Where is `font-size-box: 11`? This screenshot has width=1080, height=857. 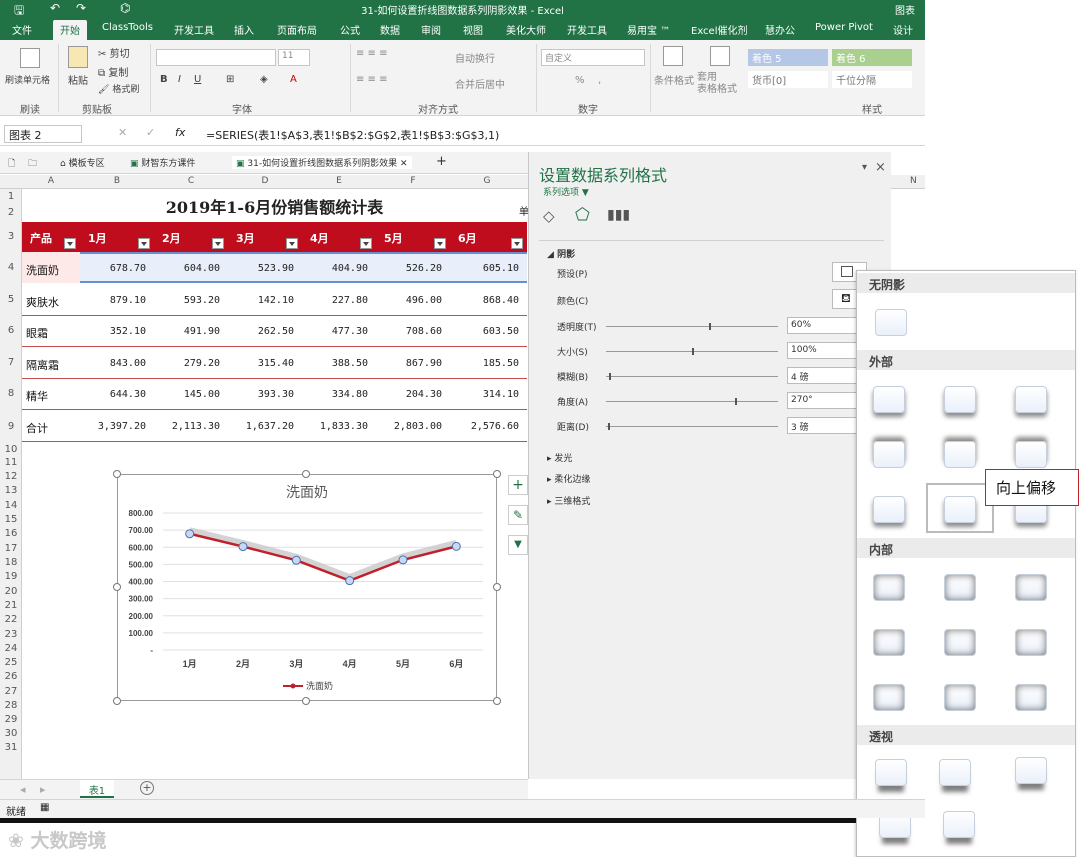
font-size-box: 11 is located at coordinates (294, 57).